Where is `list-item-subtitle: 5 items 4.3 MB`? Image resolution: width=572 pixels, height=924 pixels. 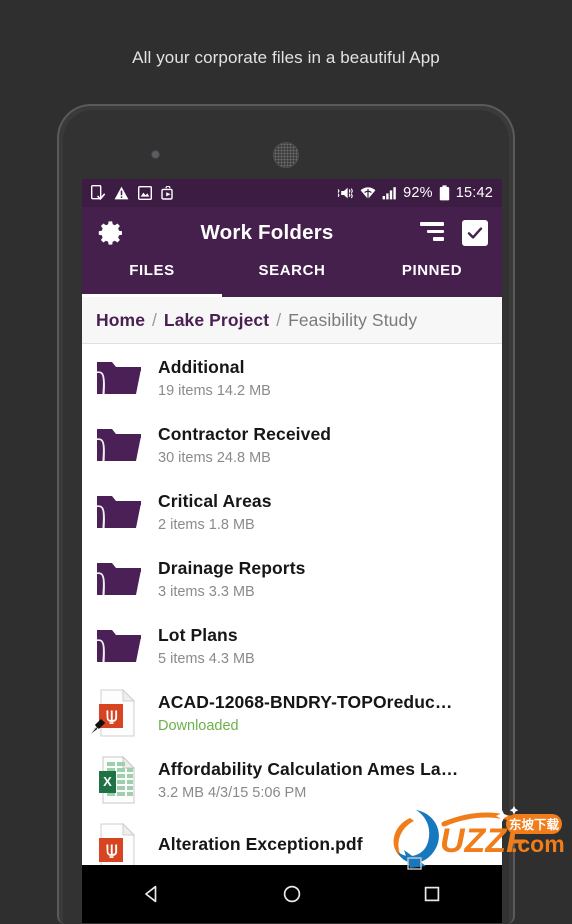
list-item-subtitle: 5 items 4.3 MB is located at coordinates (206, 658).